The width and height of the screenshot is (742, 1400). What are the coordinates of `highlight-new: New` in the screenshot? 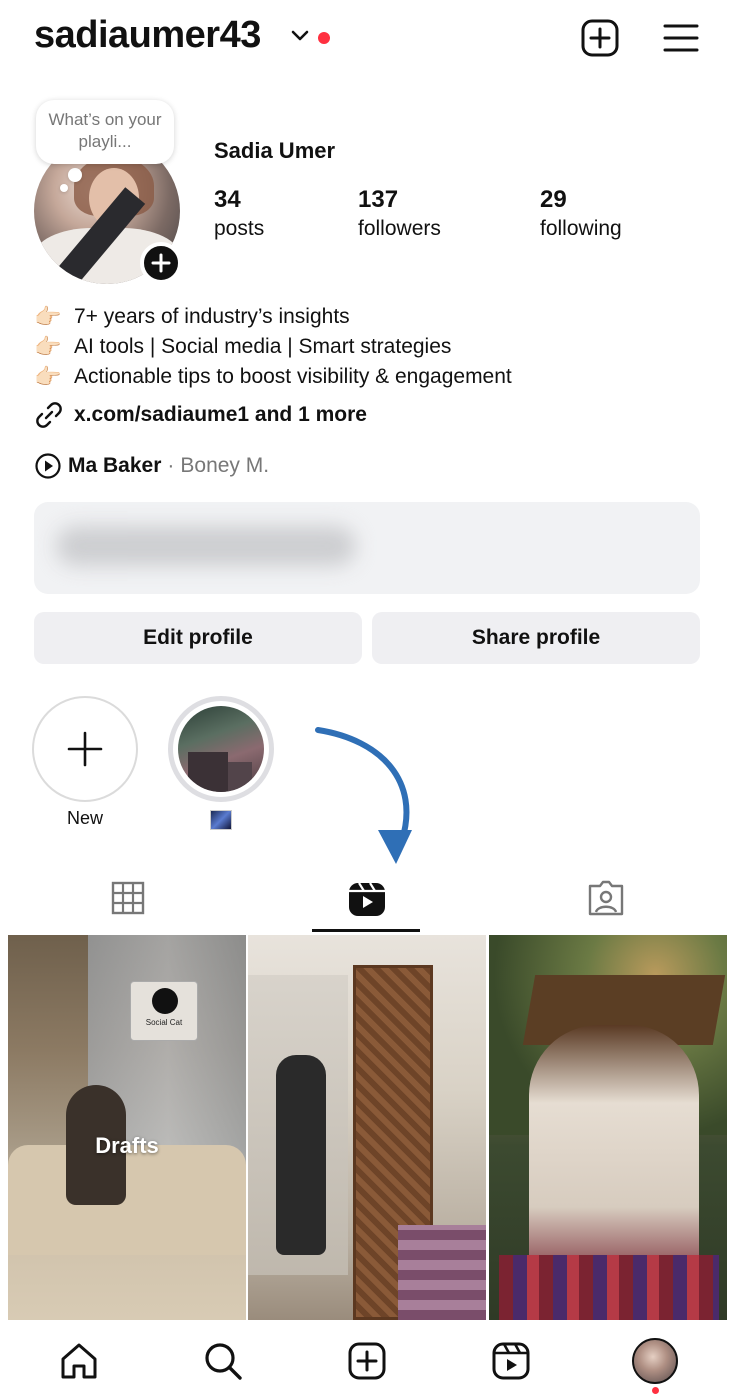 It's located at (85, 762).